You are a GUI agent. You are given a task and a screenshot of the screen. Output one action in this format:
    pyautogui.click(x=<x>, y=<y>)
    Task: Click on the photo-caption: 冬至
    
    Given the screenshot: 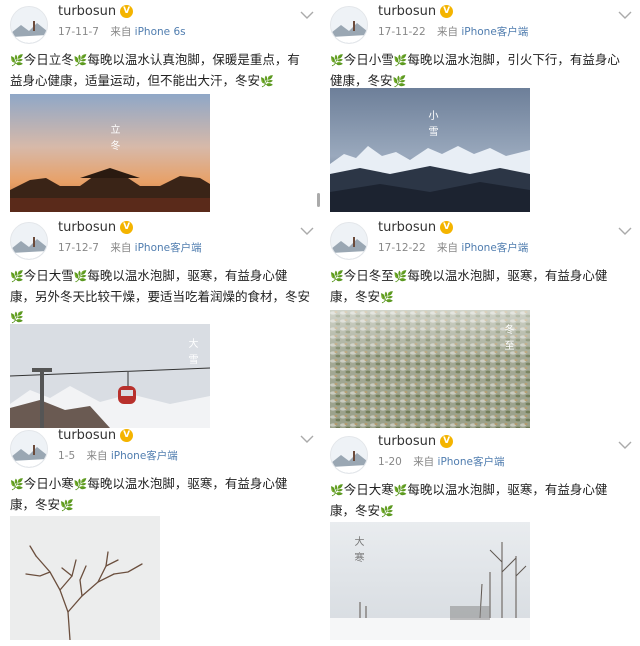 What is the action you would take?
    pyautogui.click(x=507, y=340)
    